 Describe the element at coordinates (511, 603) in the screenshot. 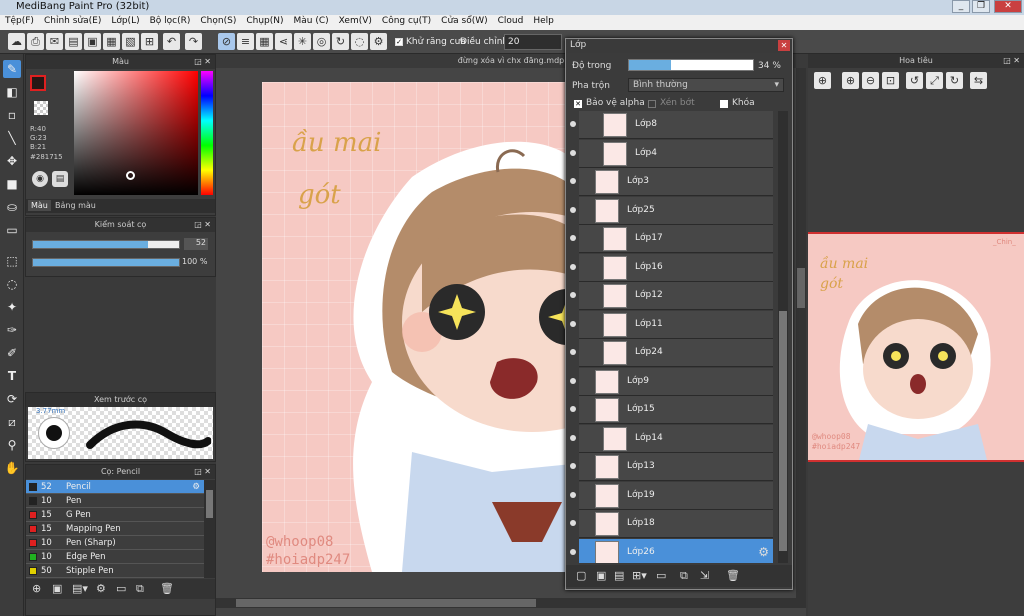

I see `canvas-hscrollbar` at that location.